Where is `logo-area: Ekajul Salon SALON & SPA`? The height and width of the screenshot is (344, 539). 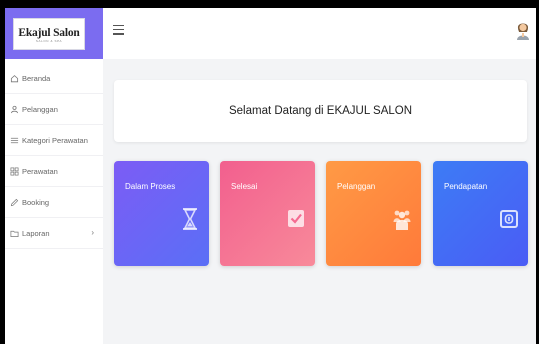
logo-area: Ekajul Salon SALON & SPA is located at coordinates (54, 33).